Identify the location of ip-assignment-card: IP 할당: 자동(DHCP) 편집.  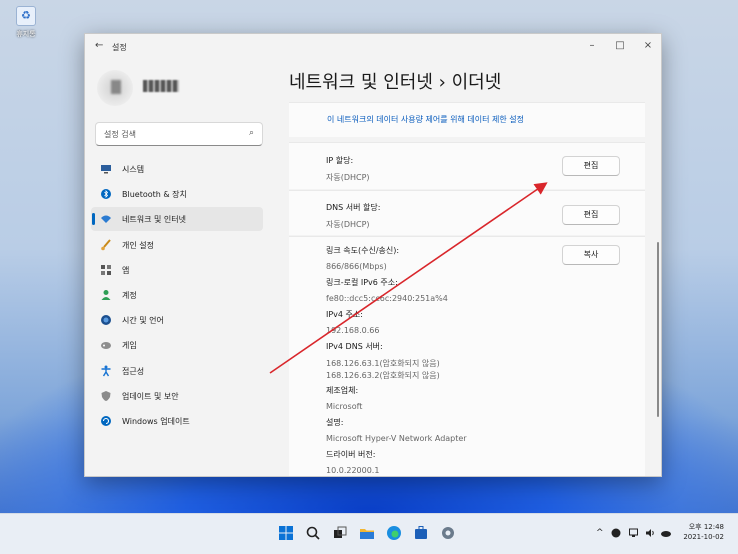
(467, 165).